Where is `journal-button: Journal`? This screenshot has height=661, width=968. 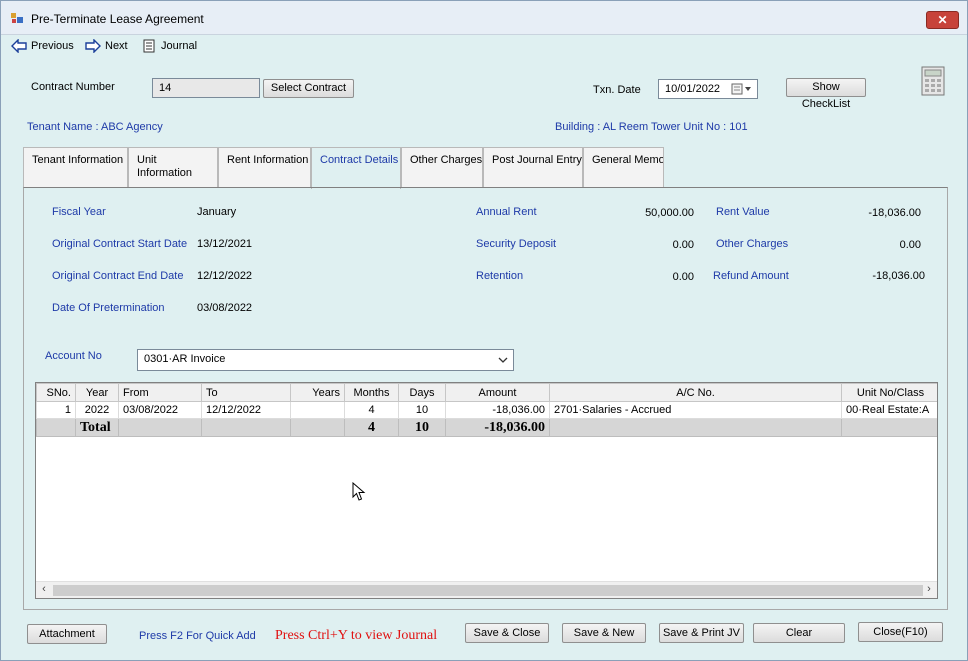 journal-button: Journal is located at coordinates (169, 46).